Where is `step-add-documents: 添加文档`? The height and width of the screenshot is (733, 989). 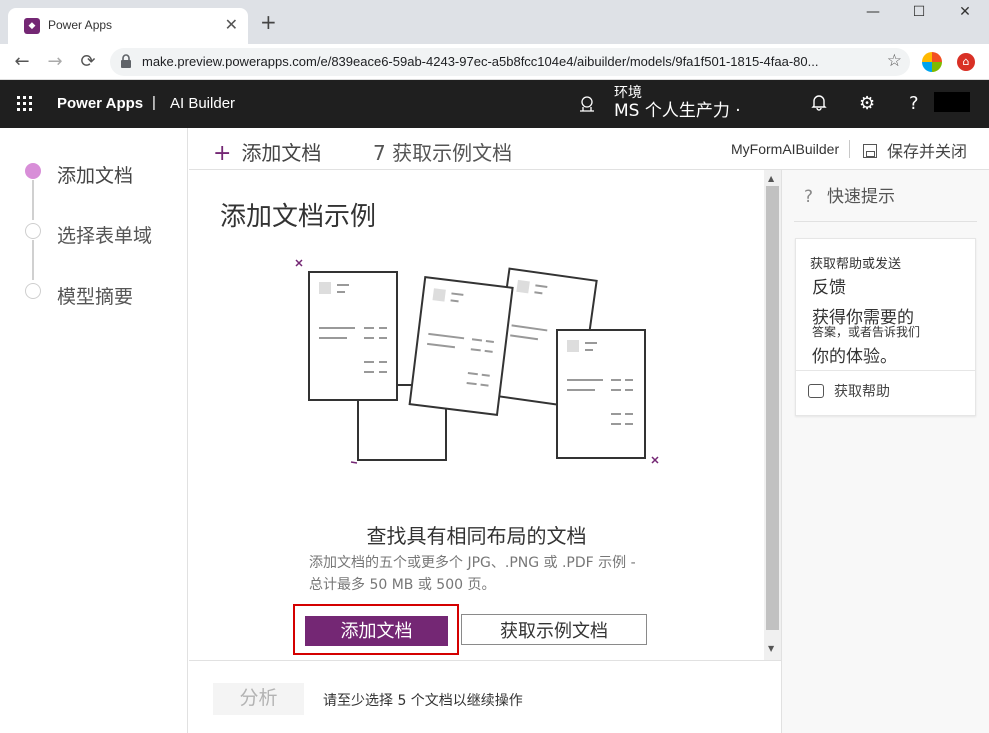 step-add-documents: 添加文档 is located at coordinates (95, 174).